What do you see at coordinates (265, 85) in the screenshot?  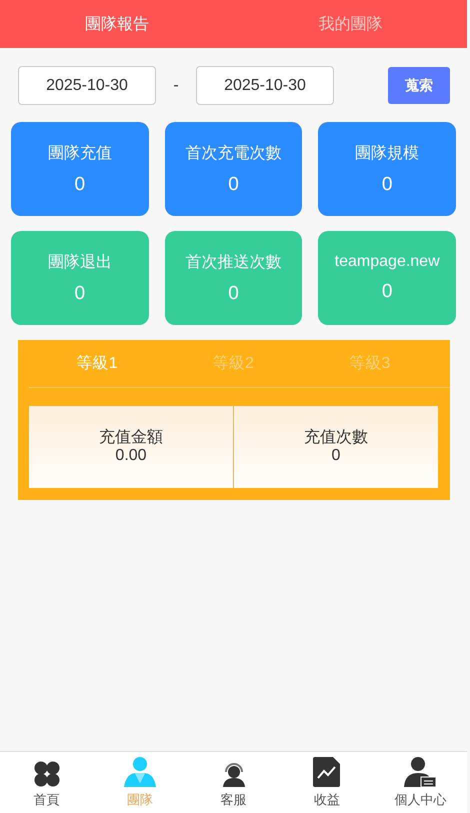 I see `end-date-field: 2025-10-30` at bounding box center [265, 85].